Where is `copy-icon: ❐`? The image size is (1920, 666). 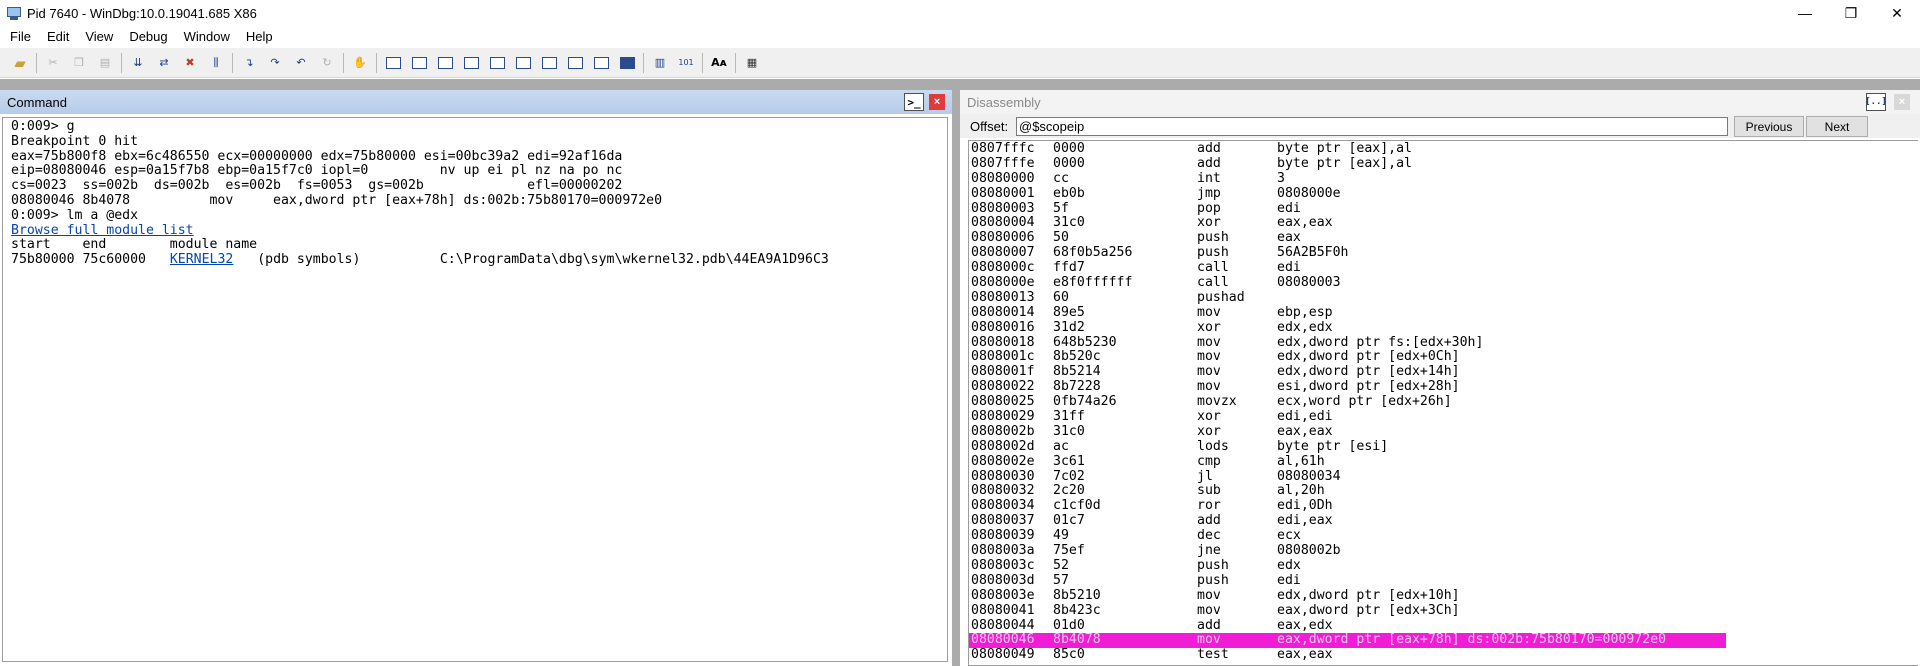 copy-icon: ❐ is located at coordinates (79, 63).